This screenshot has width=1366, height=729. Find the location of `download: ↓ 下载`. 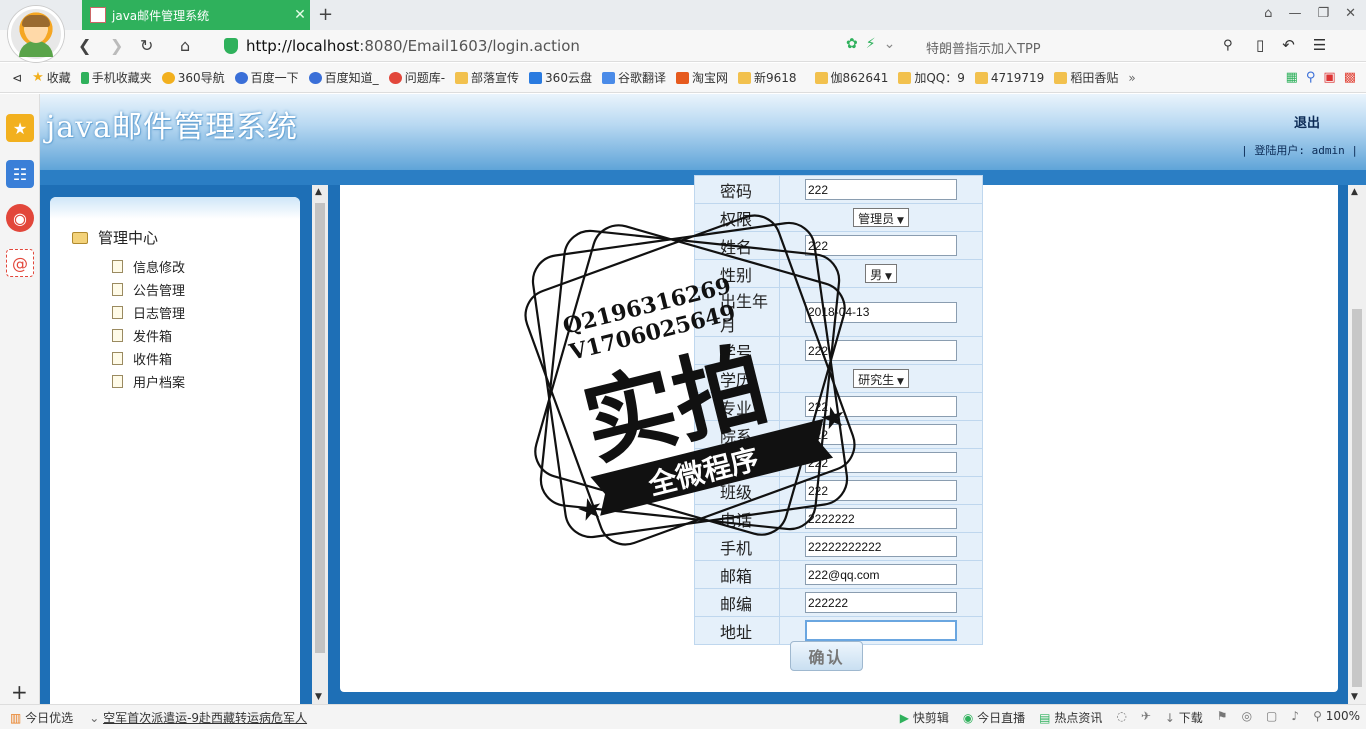

download: ↓ 下载 is located at coordinates (1184, 717).